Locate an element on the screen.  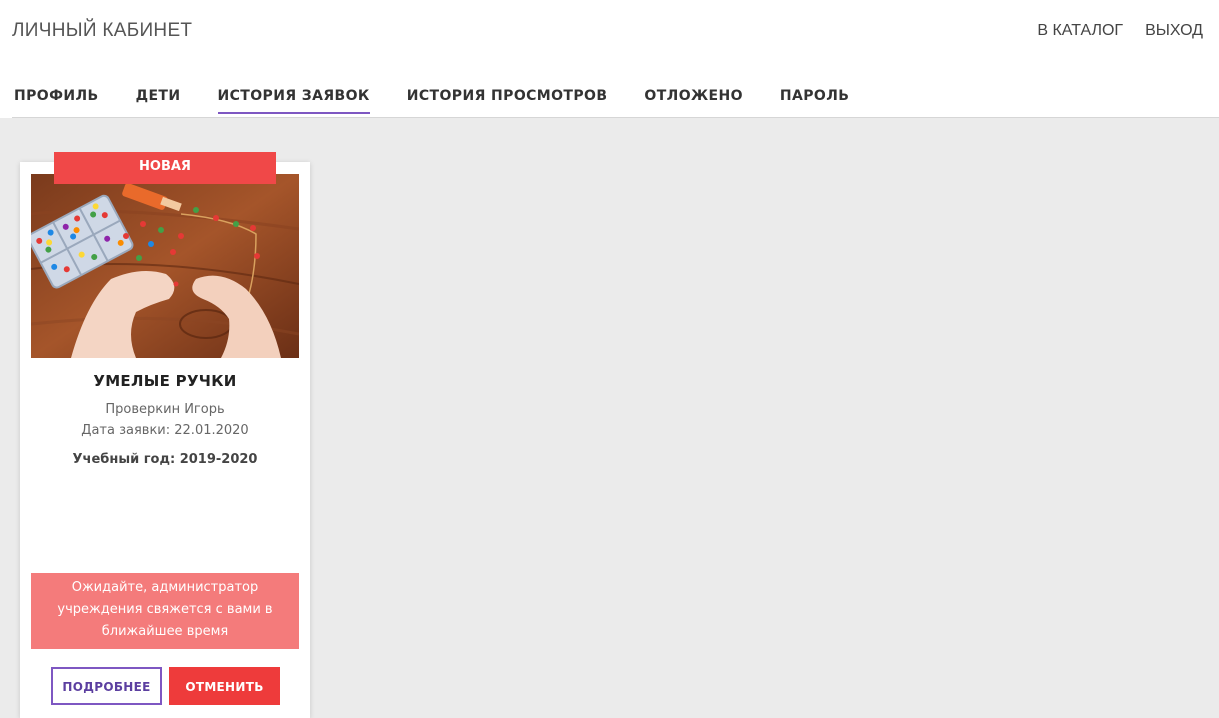
tab-request-history: ИСТОРИЯ ЗАЯВОК is located at coordinates (294, 101).